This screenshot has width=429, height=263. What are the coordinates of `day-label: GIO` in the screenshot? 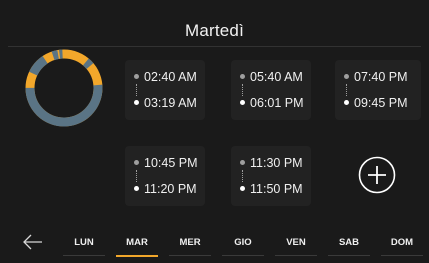 It's located at (243, 242).